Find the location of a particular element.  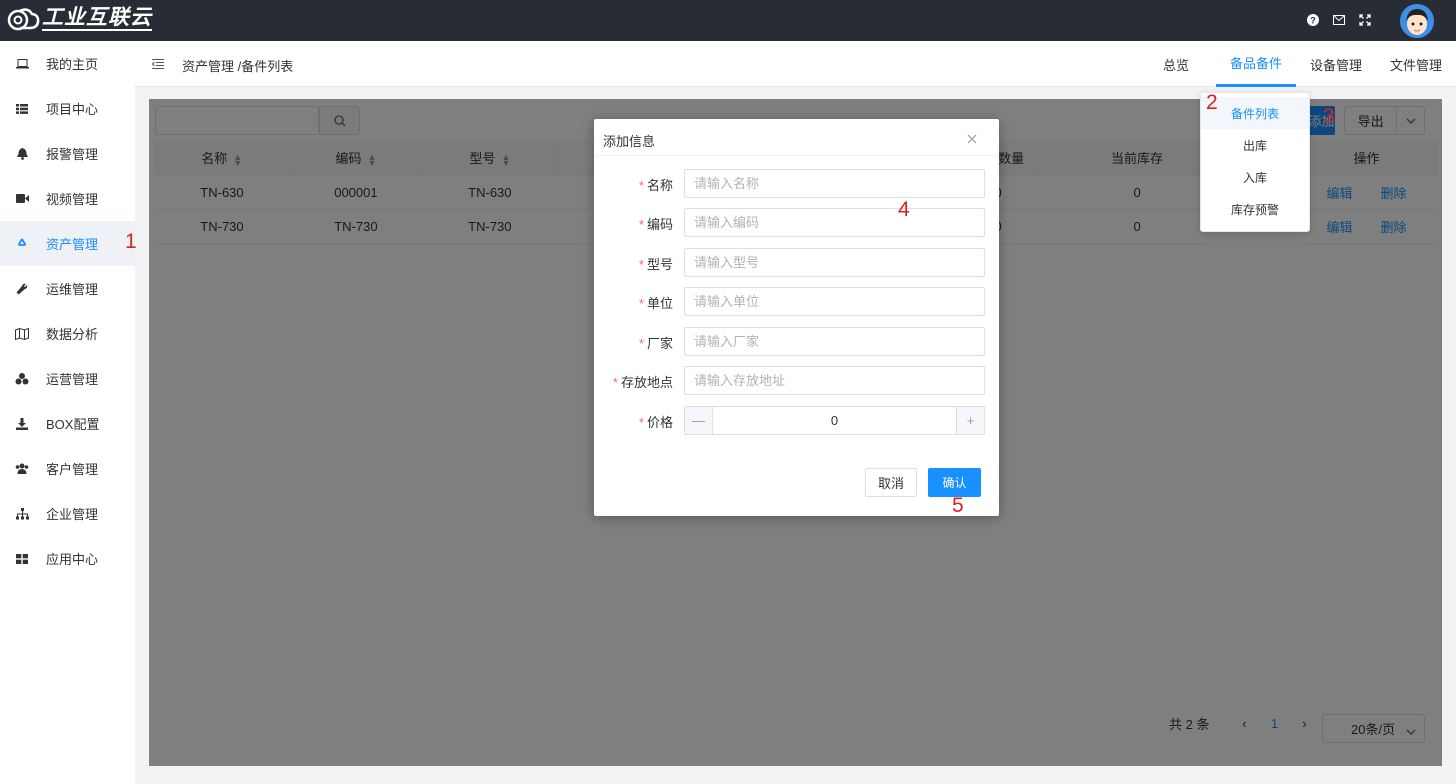

dialog-divider is located at coordinates (796, 155).